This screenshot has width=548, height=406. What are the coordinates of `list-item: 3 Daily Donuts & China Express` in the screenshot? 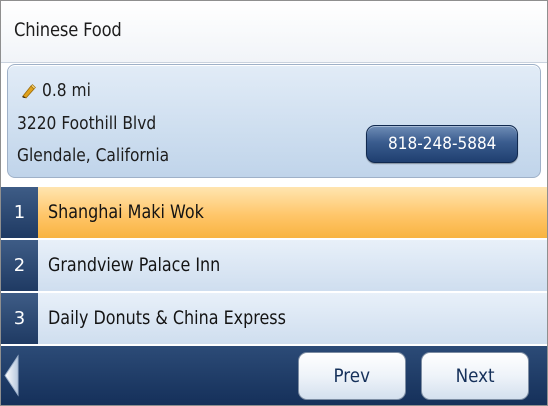 It's located at (274, 319).